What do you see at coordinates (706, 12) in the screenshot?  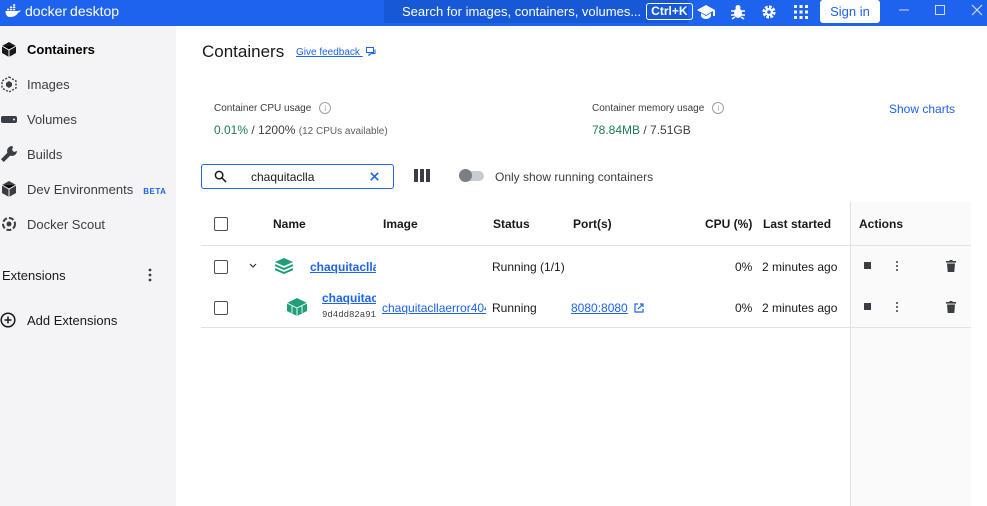 I see `learning-center-icon` at bounding box center [706, 12].